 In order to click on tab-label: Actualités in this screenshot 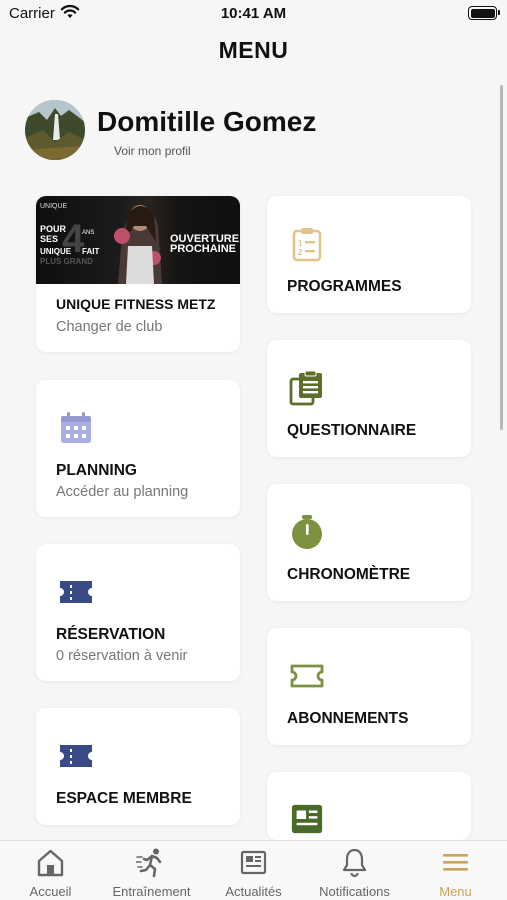, I will do `click(253, 891)`.